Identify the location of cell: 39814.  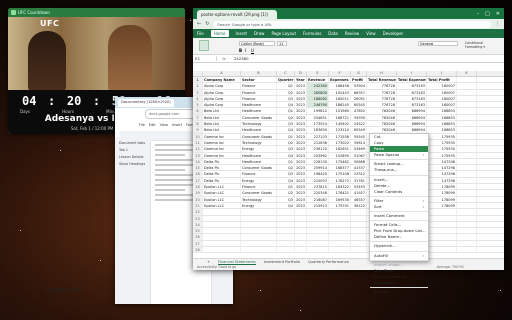
(359, 142).